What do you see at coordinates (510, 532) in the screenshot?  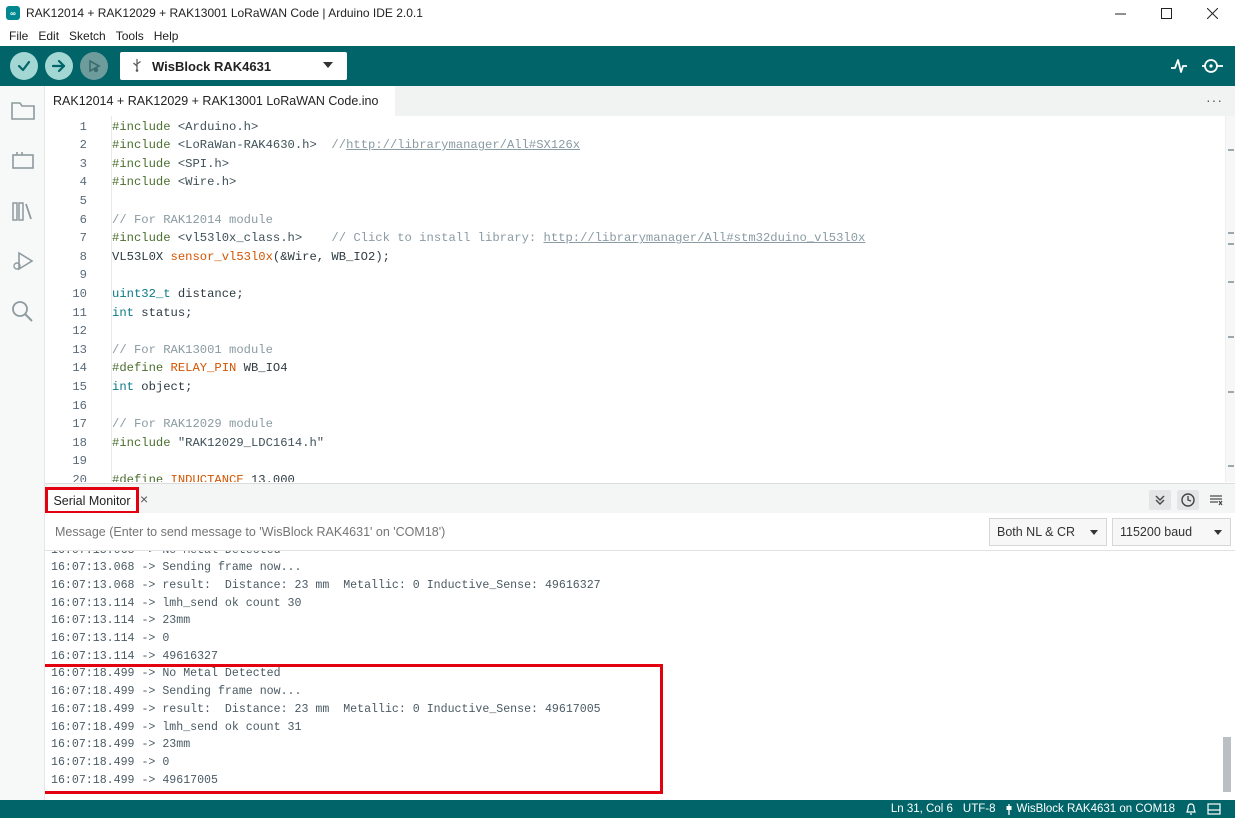 I see `serial-message-input` at bounding box center [510, 532].